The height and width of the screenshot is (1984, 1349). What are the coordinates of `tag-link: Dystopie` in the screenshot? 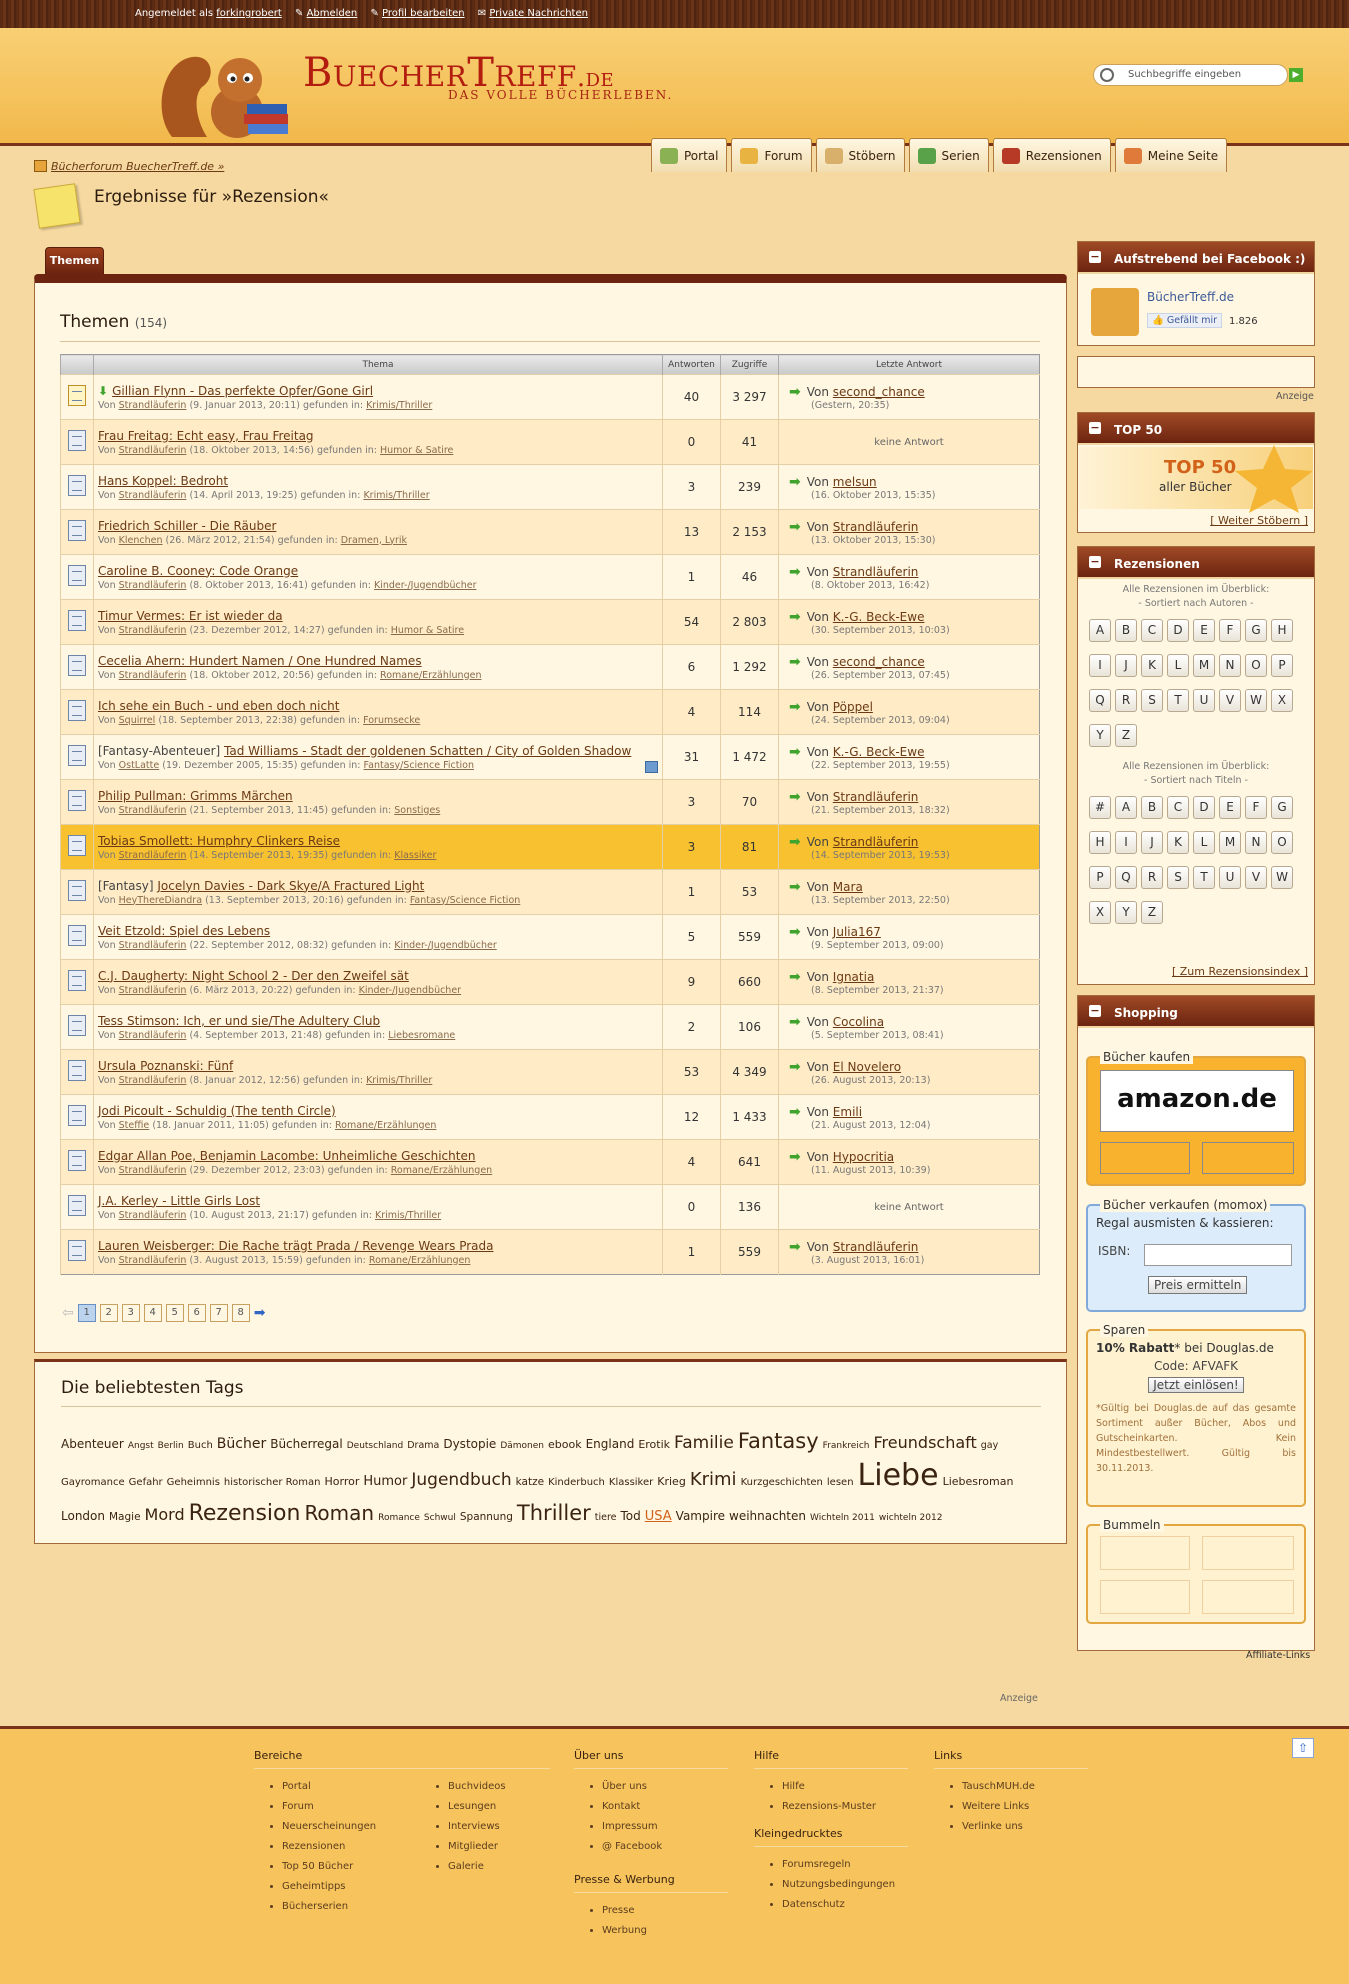 It's located at (469, 1444).